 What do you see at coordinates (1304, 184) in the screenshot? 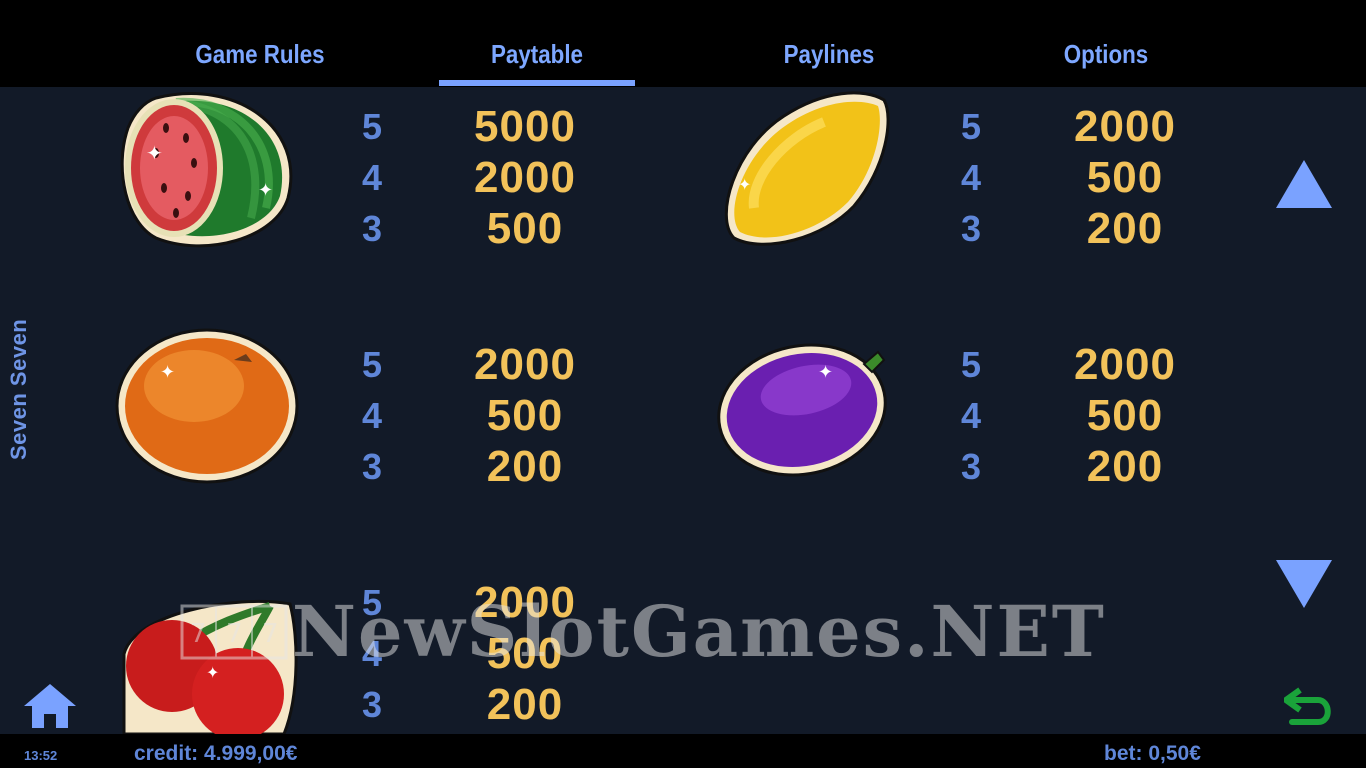
I see `scroll-up-arrow-icon` at bounding box center [1304, 184].